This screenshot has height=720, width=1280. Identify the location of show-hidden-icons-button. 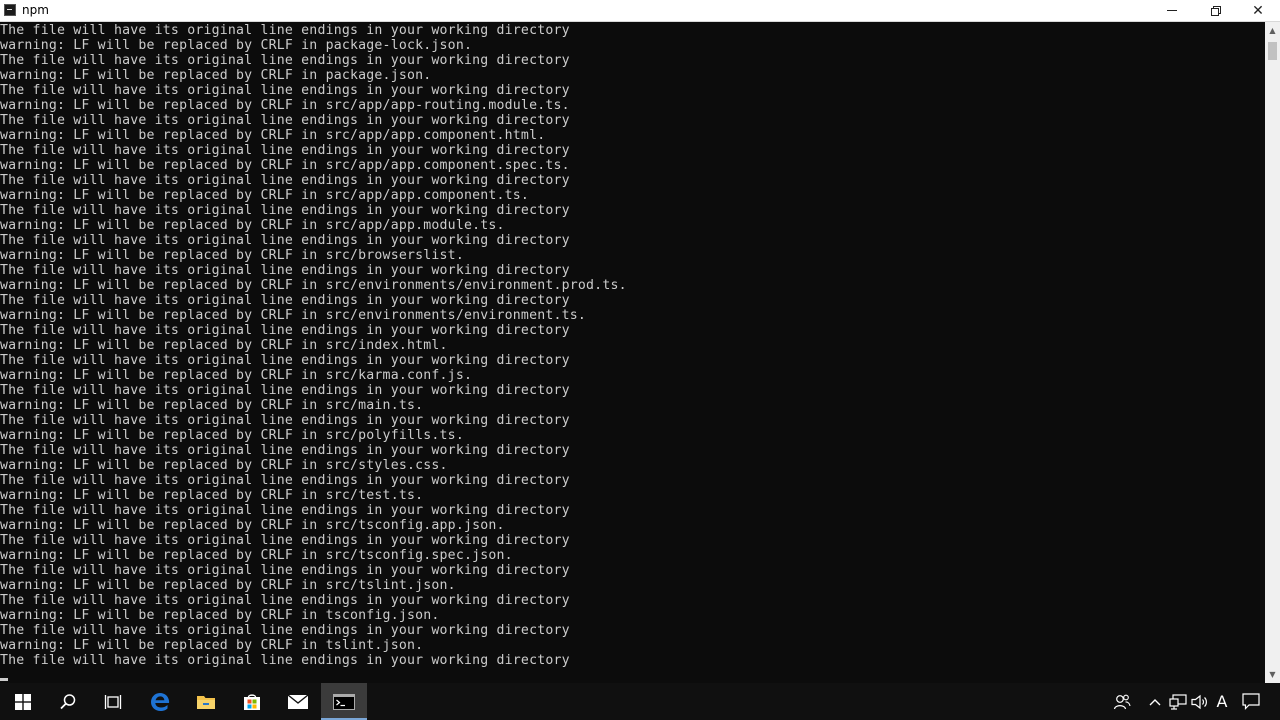
(1155, 701).